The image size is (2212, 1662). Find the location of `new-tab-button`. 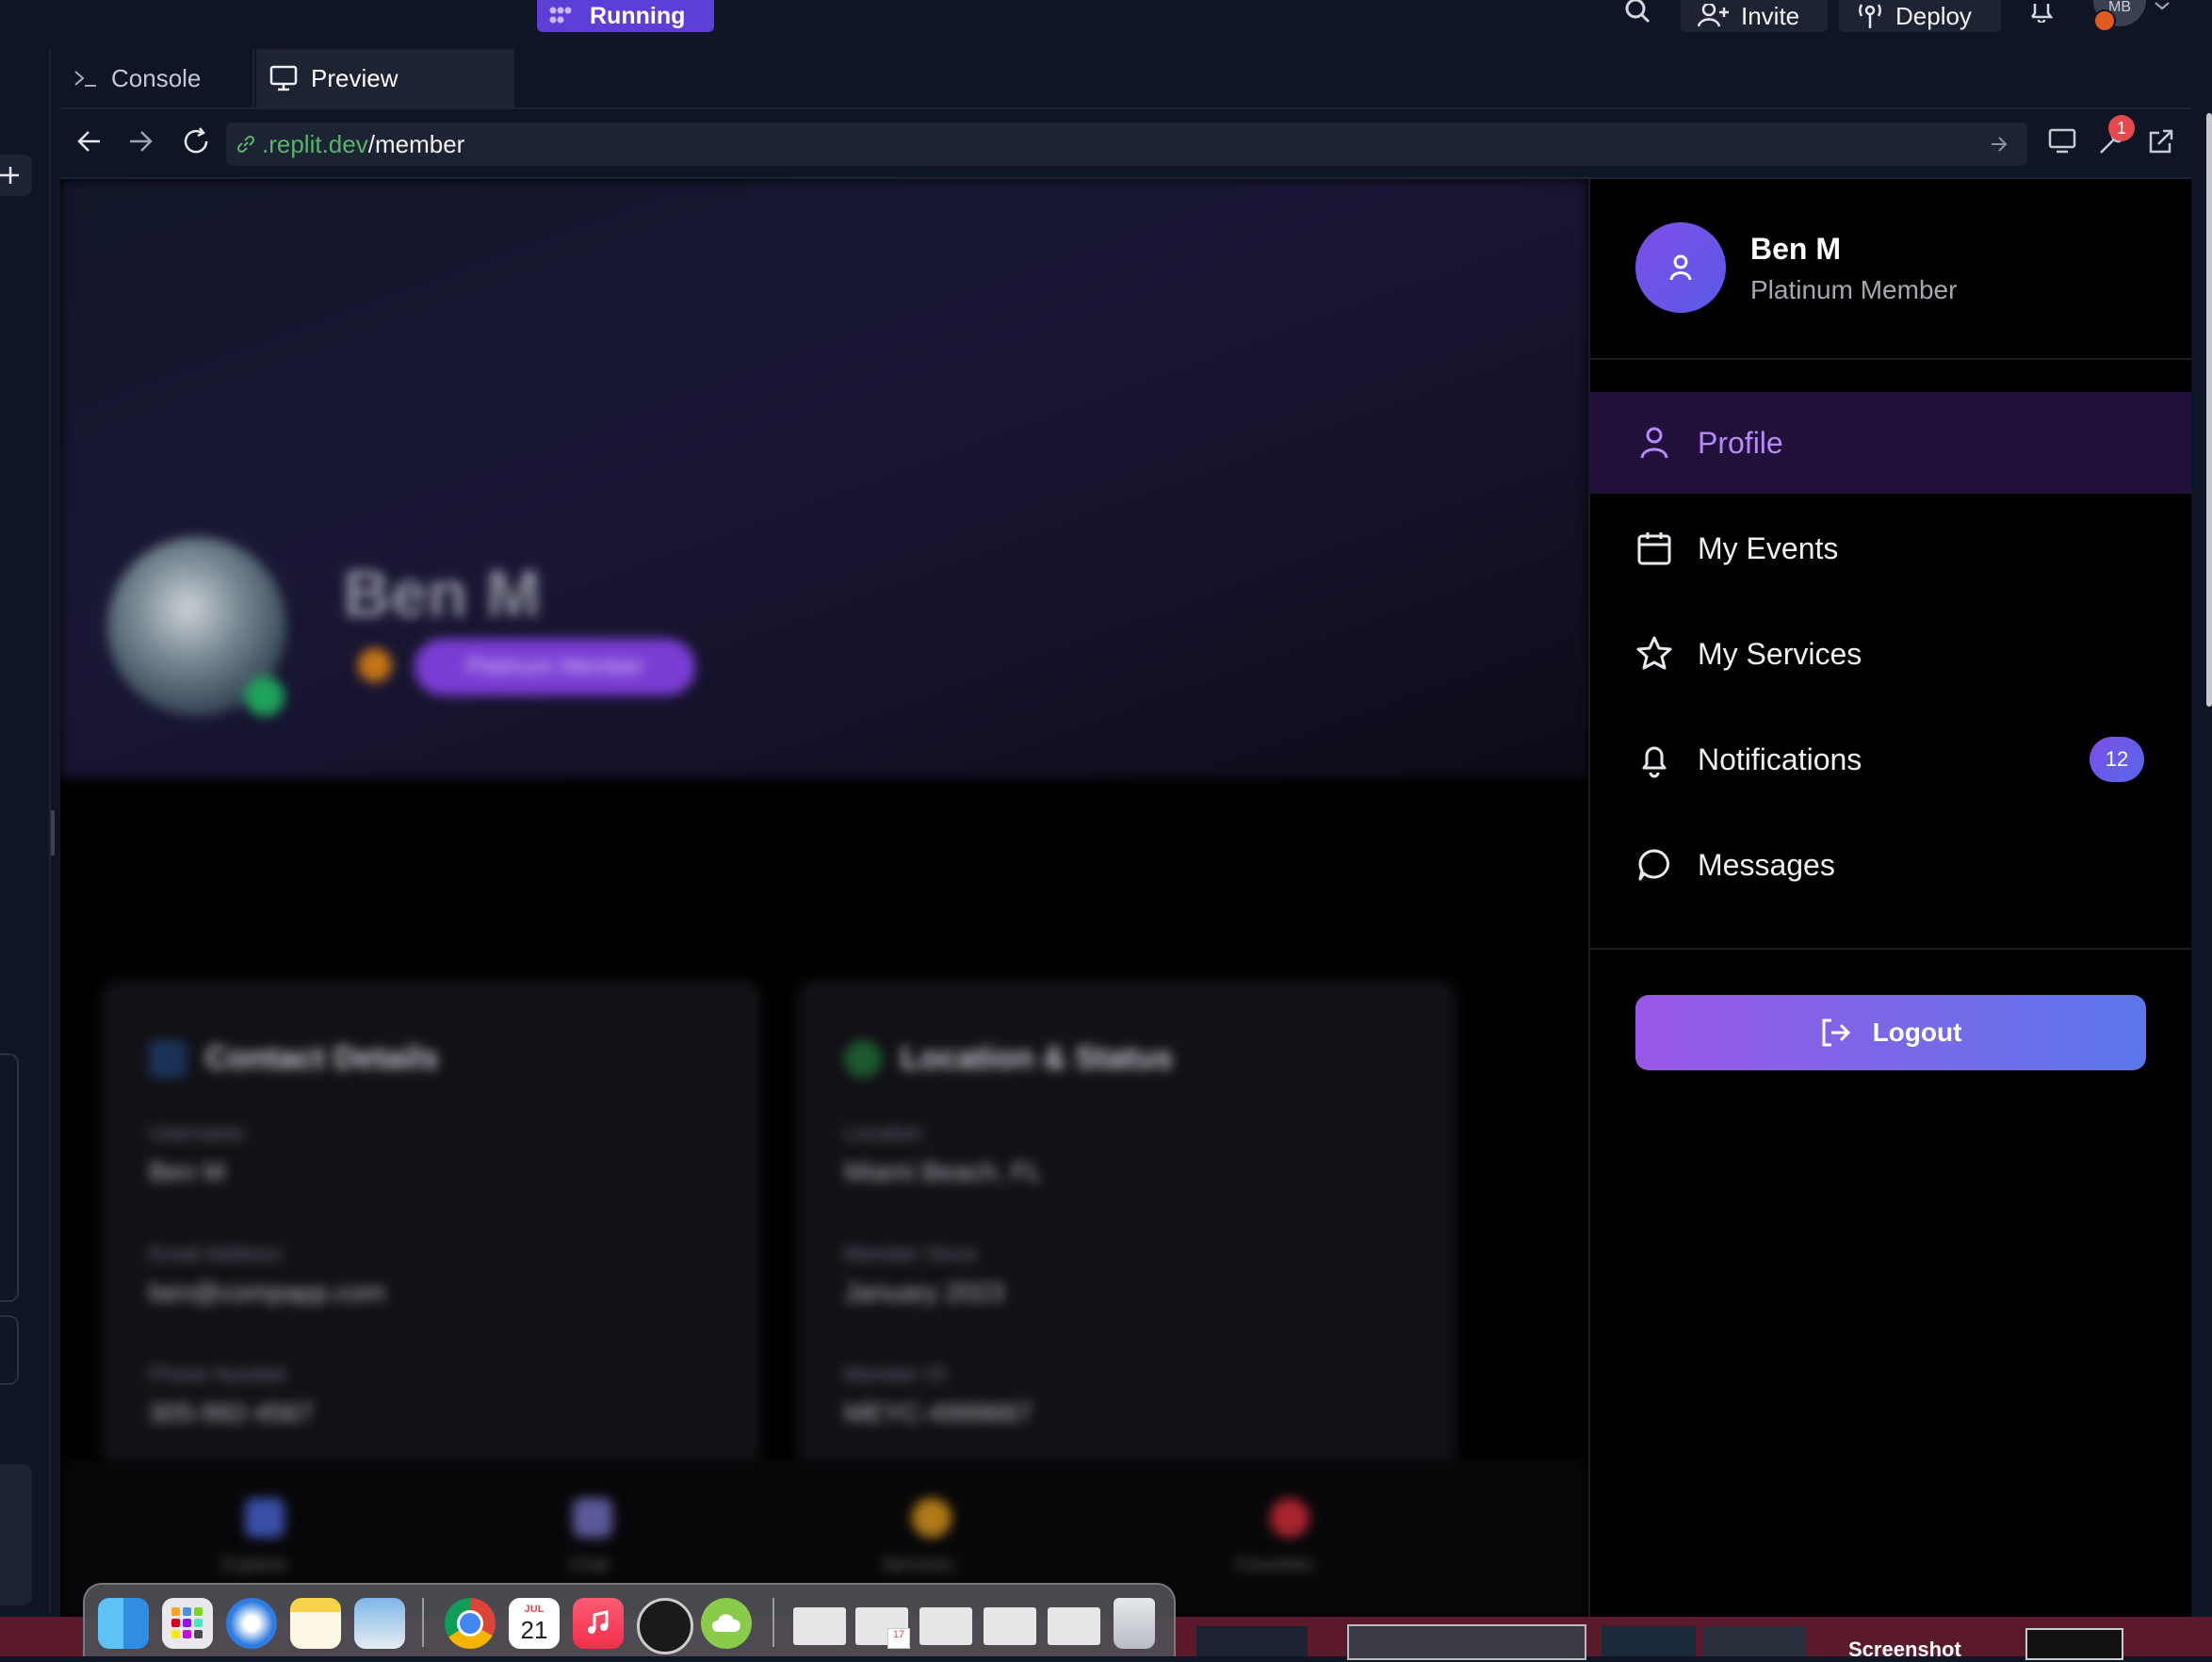

new-tab-button is located at coordinates (16, 175).